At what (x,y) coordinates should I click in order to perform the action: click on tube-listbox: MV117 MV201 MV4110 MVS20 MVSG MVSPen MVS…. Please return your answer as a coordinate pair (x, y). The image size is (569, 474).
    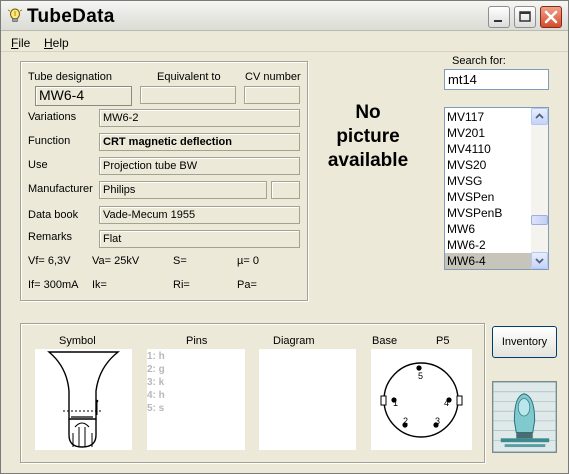
    Looking at the image, I should click on (496, 188).